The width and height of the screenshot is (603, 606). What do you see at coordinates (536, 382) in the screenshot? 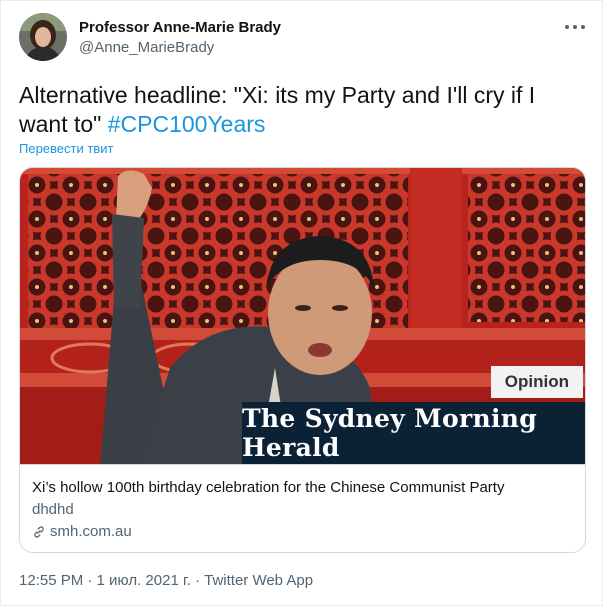
I see `opinion-badge: Opinion` at bounding box center [536, 382].